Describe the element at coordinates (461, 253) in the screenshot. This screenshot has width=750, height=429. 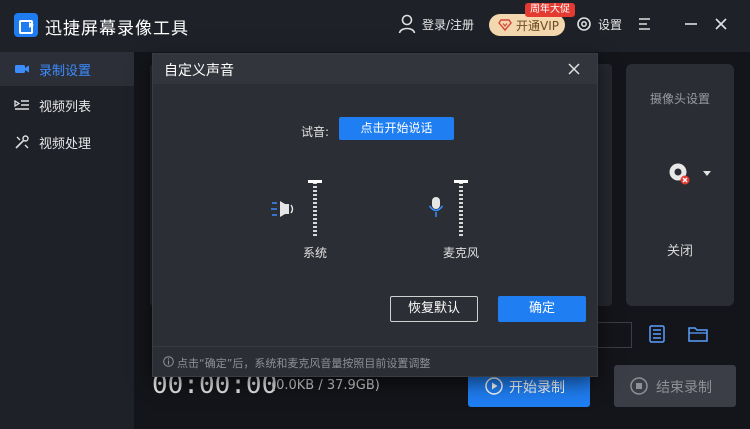
I see `microphone-label: 麦克风` at that location.